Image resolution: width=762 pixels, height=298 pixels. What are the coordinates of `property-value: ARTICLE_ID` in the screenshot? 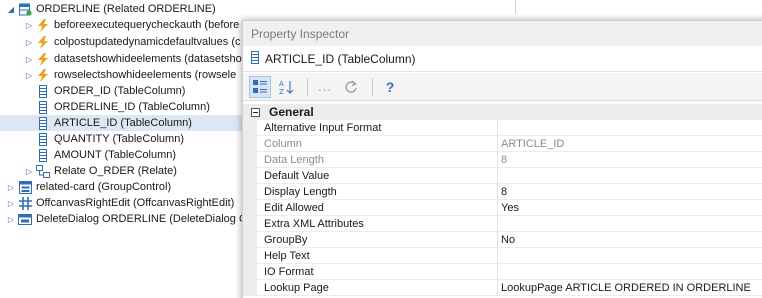 It's located at (533, 144).